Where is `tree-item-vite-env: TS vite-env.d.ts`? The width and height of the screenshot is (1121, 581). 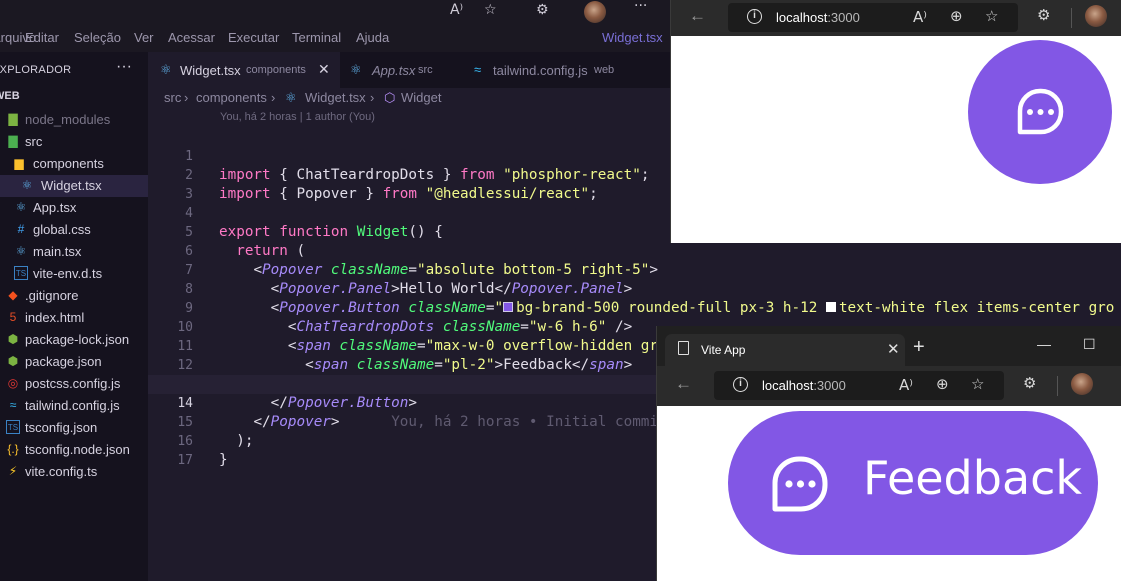
tree-item-vite-env: TS vite-env.d.ts is located at coordinates (74, 274).